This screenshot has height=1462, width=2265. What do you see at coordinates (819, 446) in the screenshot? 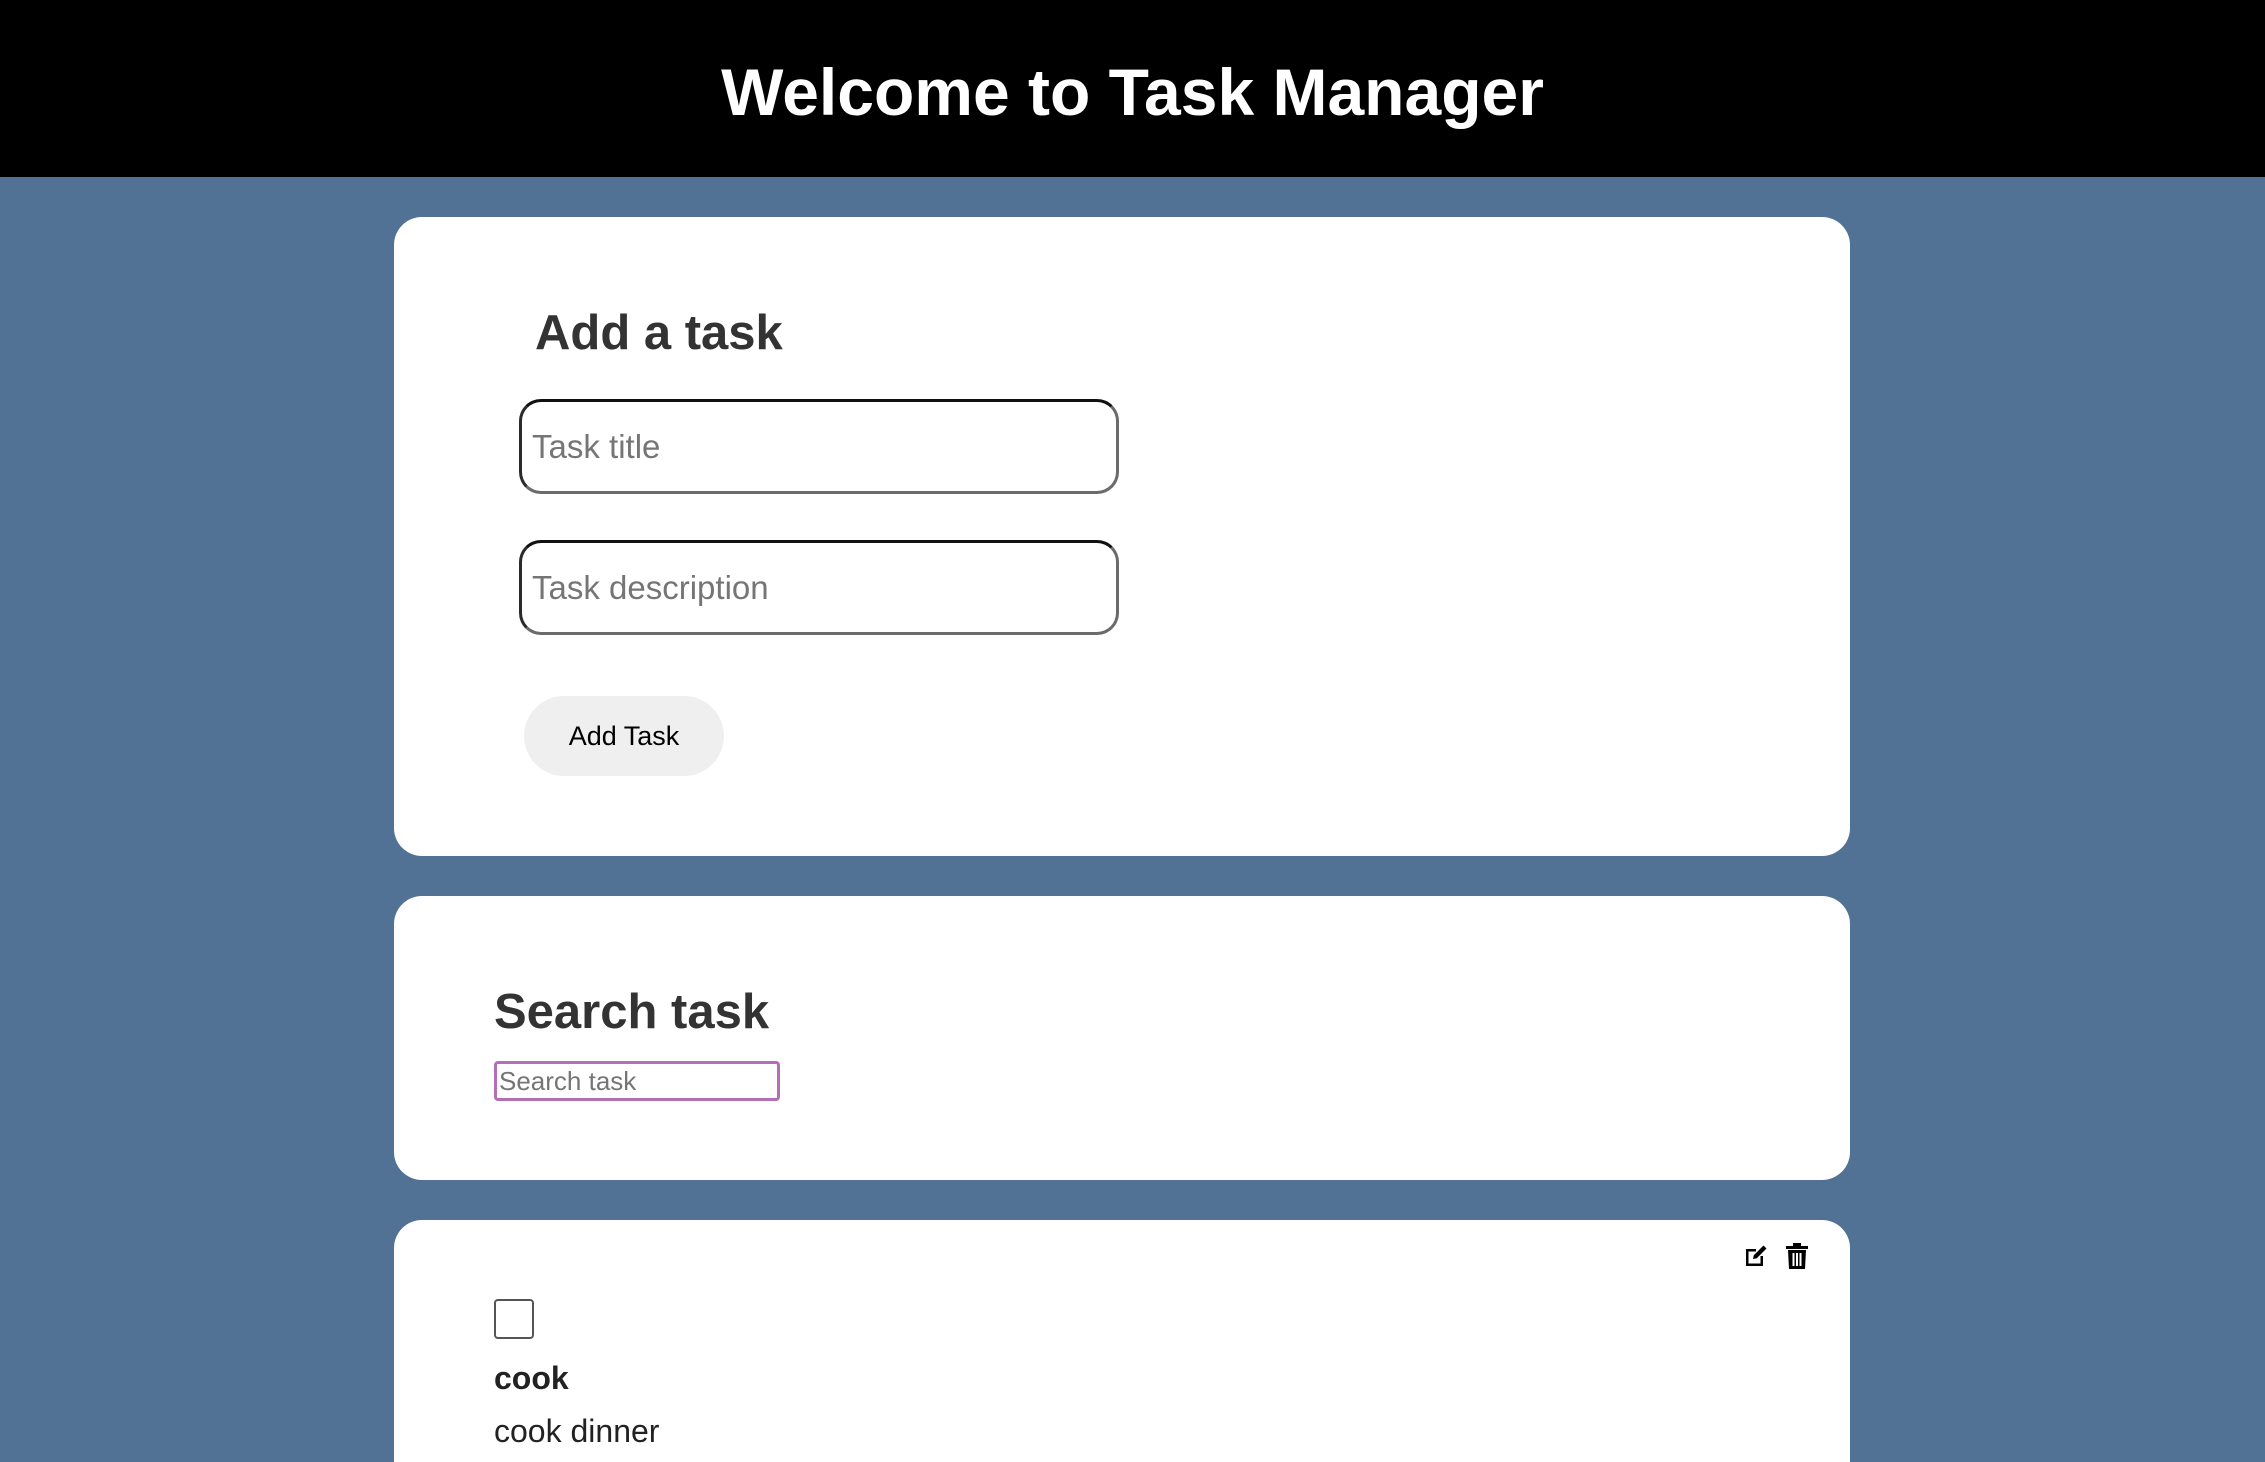
I see `task-title-input` at bounding box center [819, 446].